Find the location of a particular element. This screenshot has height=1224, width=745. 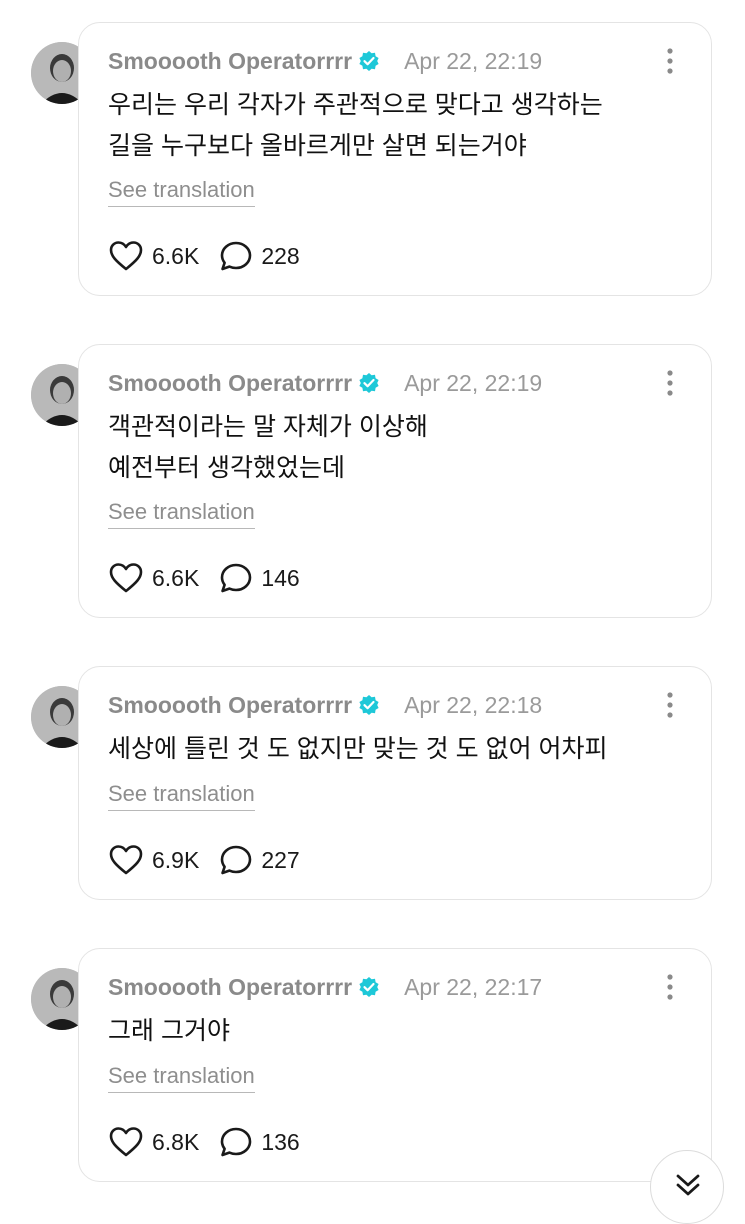

post-text-line: 그래 그거야 is located at coordinates (169, 1031).